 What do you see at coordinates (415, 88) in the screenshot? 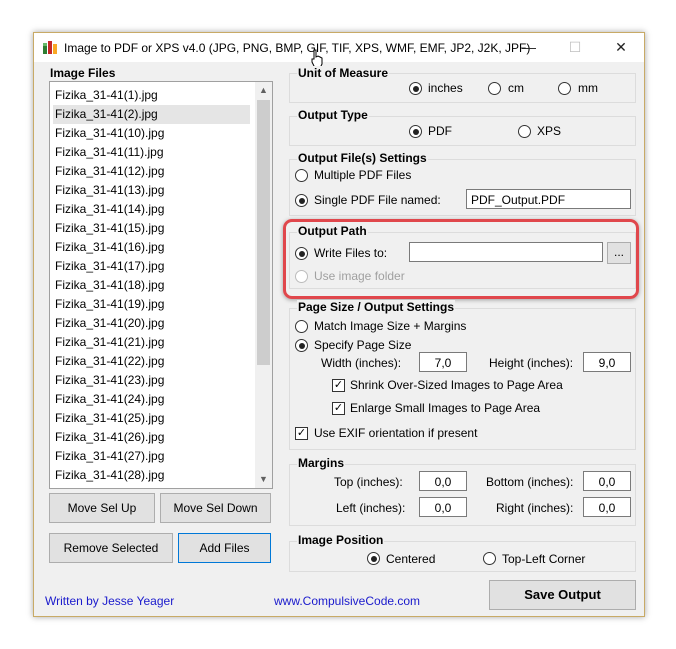
I see `radio-inches` at bounding box center [415, 88].